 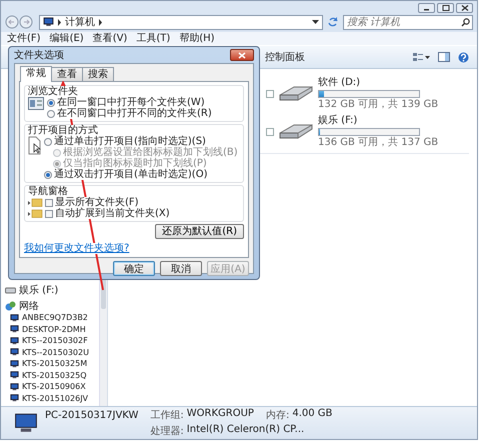 I want to click on tab: 搜索, so click(x=98, y=74).